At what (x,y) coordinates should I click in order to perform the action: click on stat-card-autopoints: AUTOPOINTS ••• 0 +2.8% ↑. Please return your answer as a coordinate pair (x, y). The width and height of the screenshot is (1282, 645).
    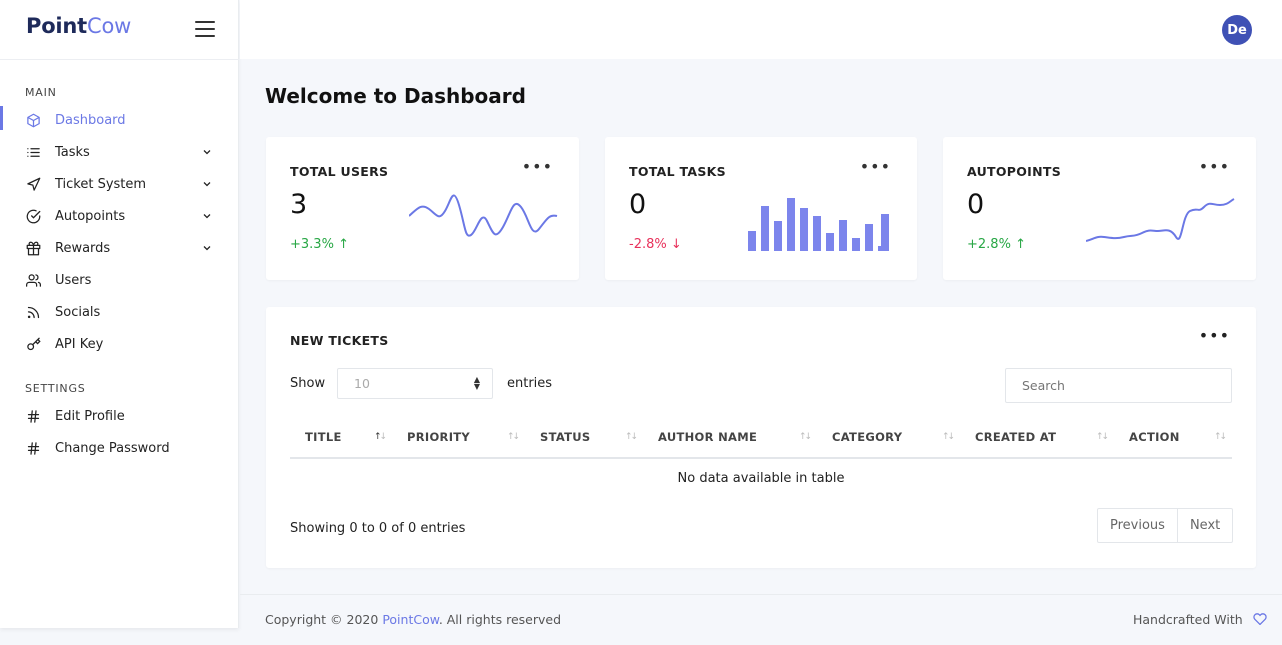
    Looking at the image, I should click on (1099, 208).